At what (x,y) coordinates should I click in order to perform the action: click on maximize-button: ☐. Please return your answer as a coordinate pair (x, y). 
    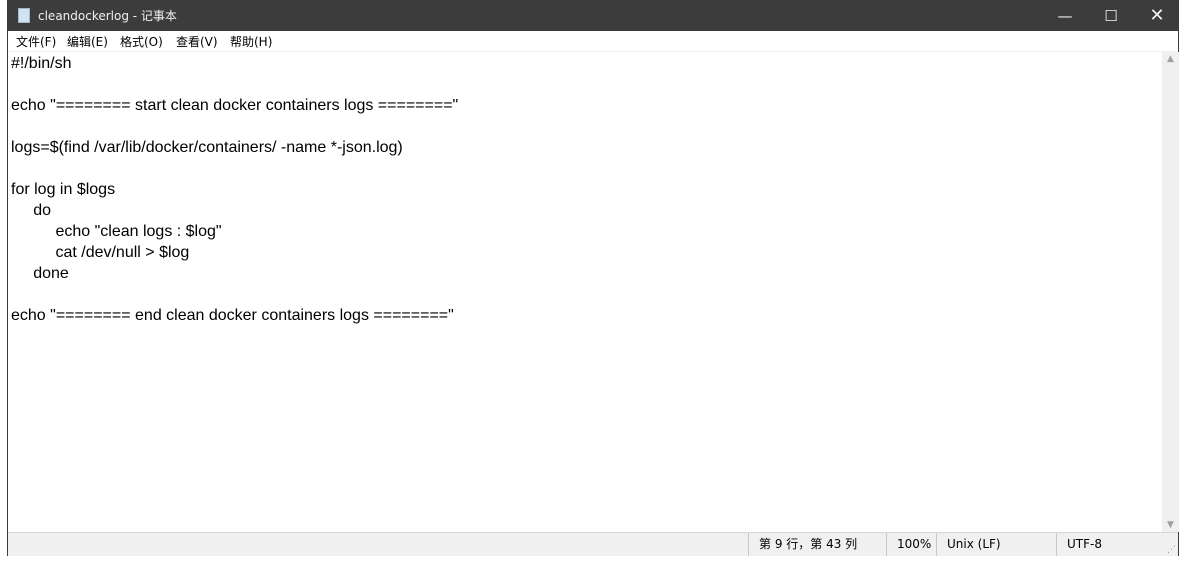
    Looking at the image, I should click on (1111, 16).